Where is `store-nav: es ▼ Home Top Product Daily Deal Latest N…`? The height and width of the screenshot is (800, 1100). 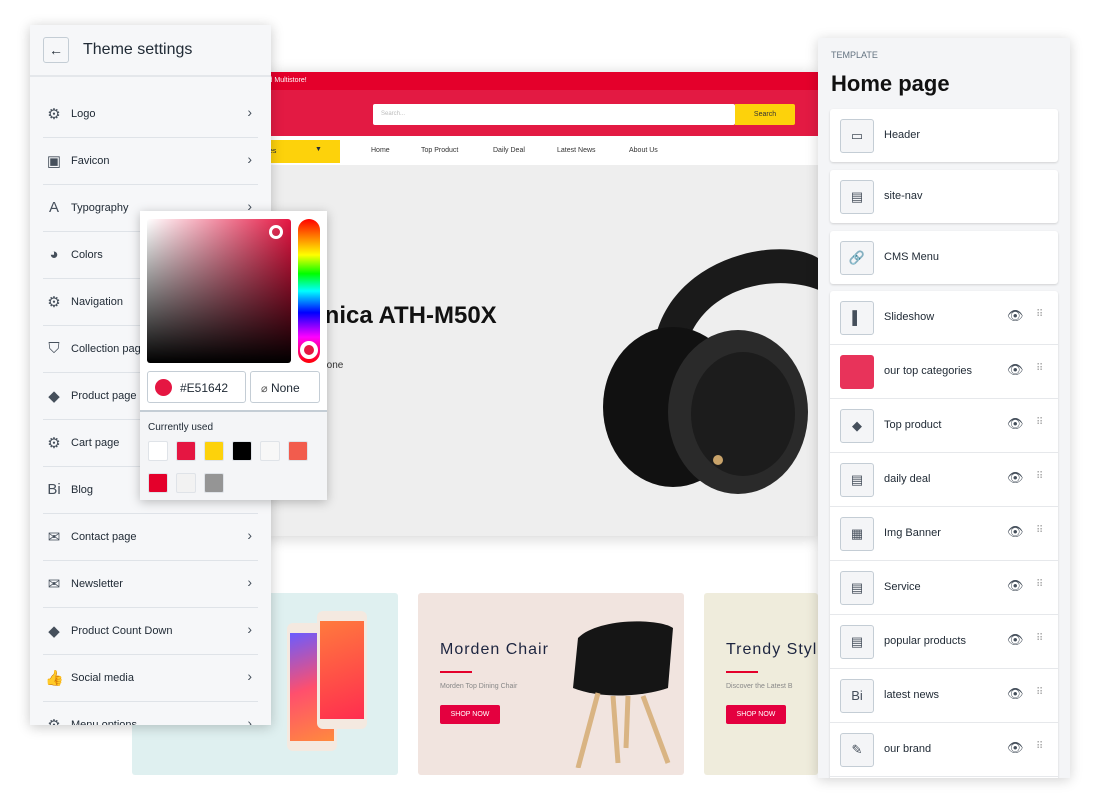
store-nav: es ▼ Home Top Product Daily Deal Latest N… is located at coordinates (540, 150).